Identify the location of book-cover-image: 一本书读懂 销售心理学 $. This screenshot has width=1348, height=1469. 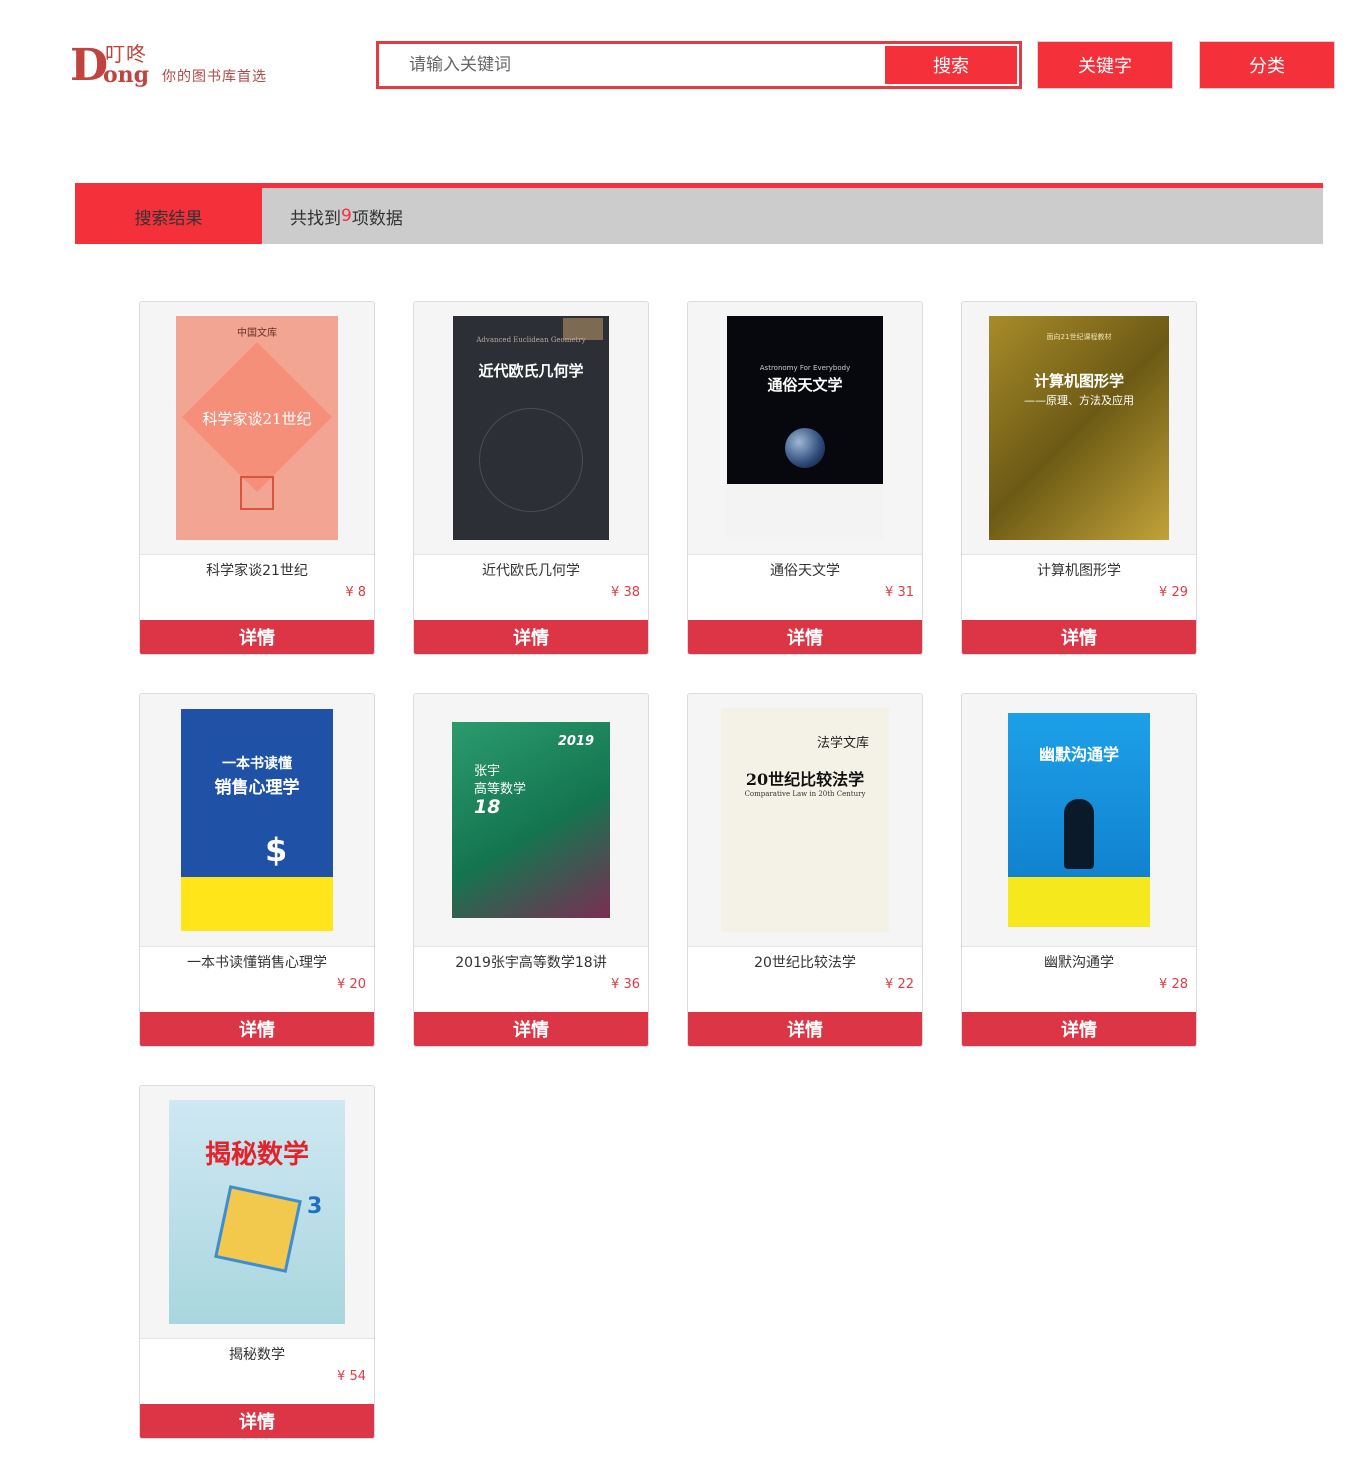
(257, 820).